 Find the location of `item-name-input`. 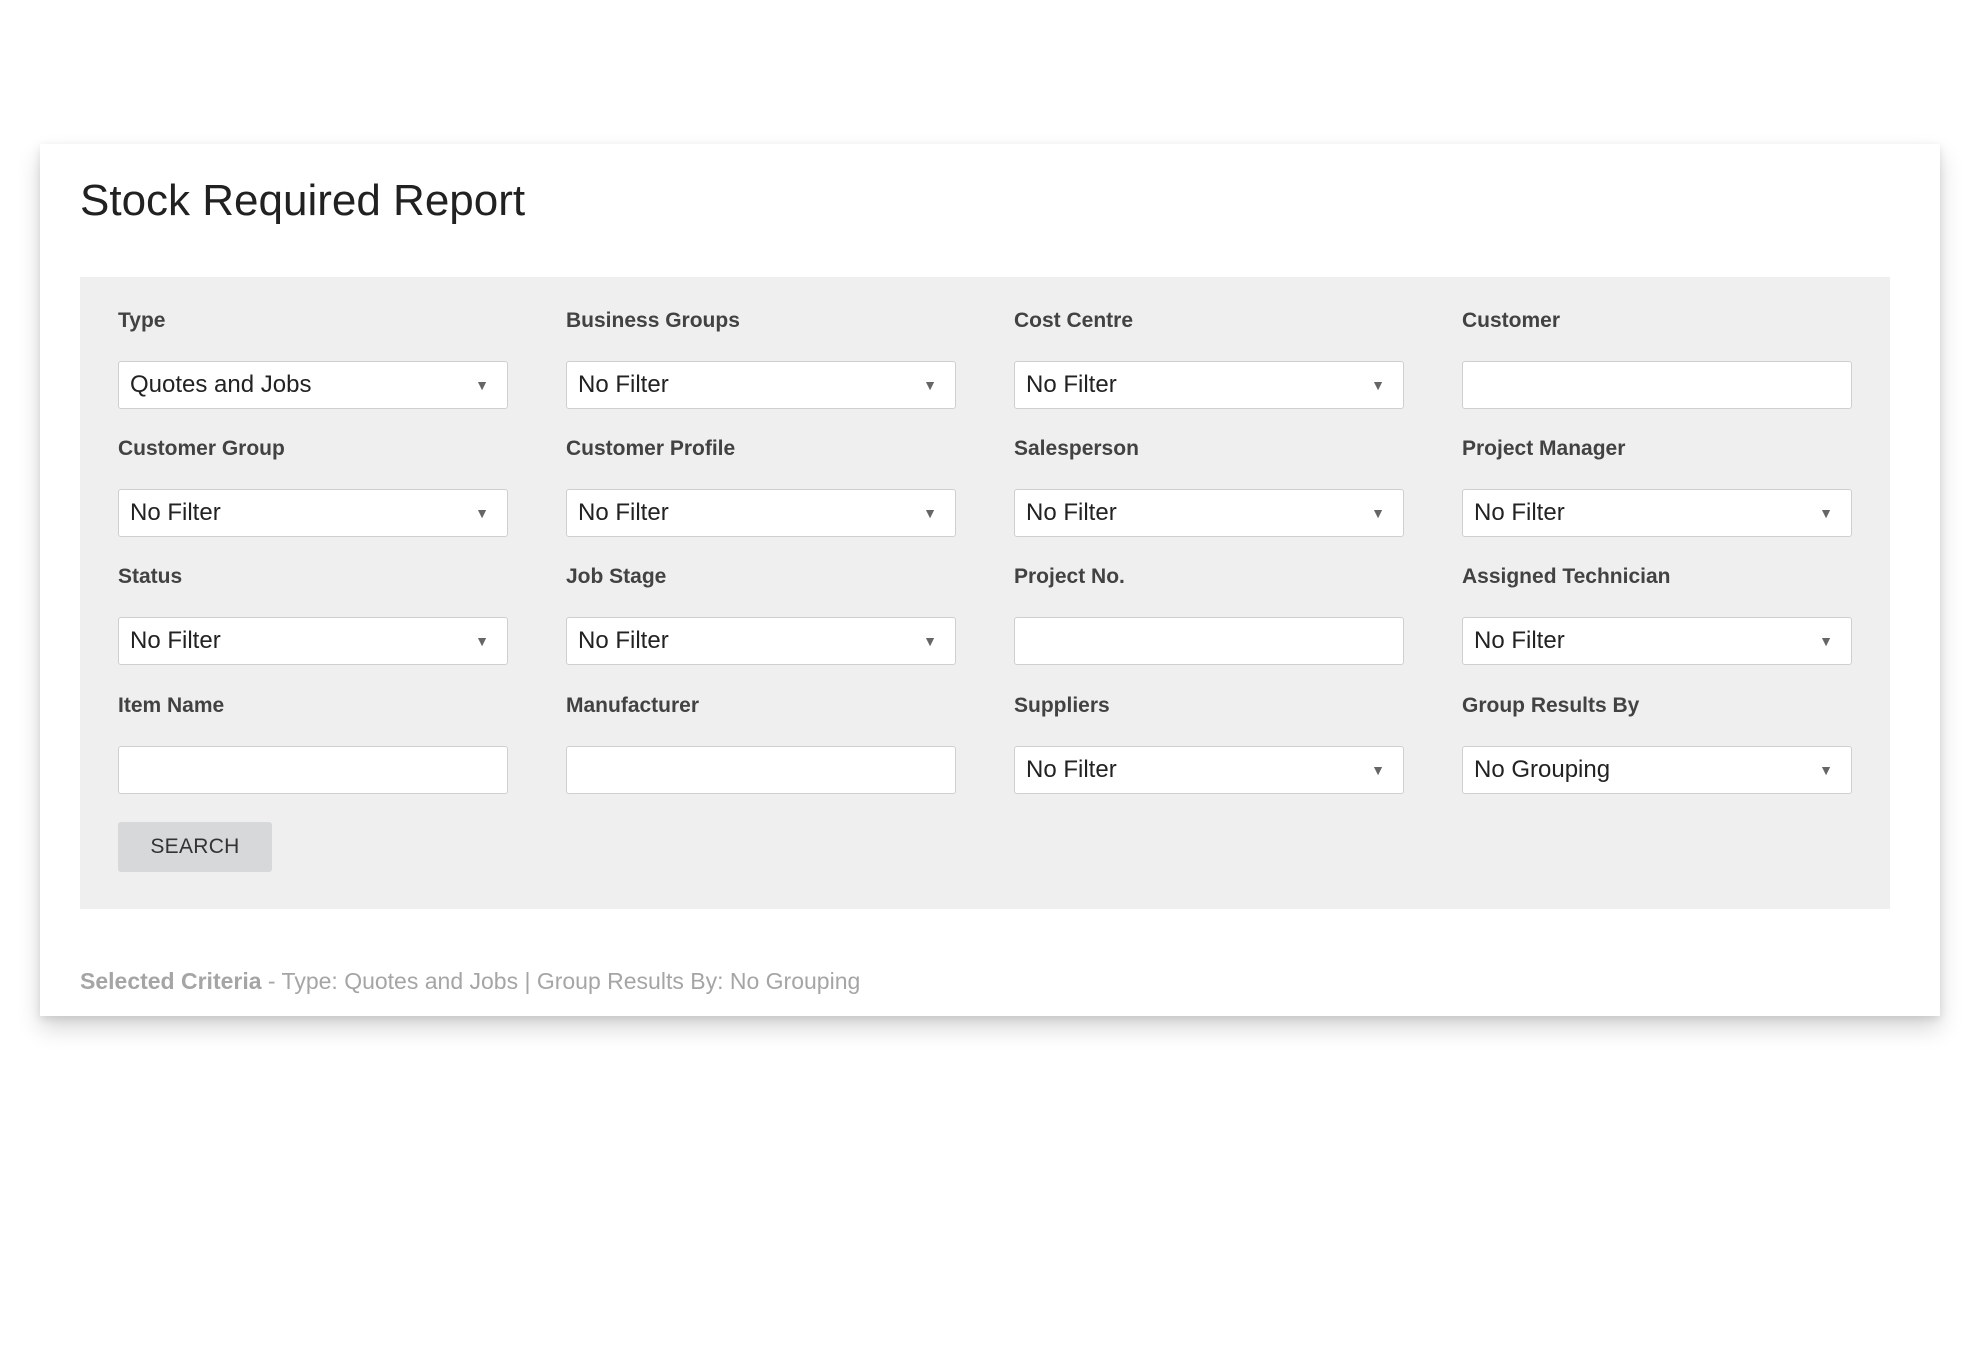

item-name-input is located at coordinates (313, 770).